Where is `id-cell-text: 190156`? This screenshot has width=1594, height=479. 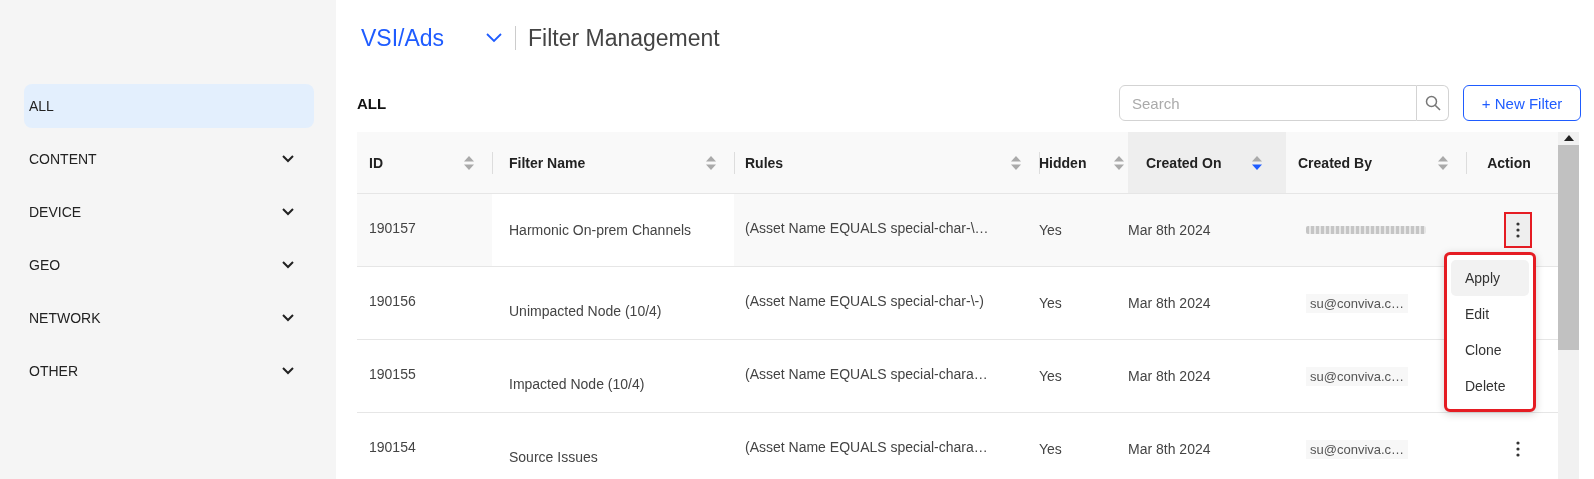
id-cell-text: 190156 is located at coordinates (392, 301).